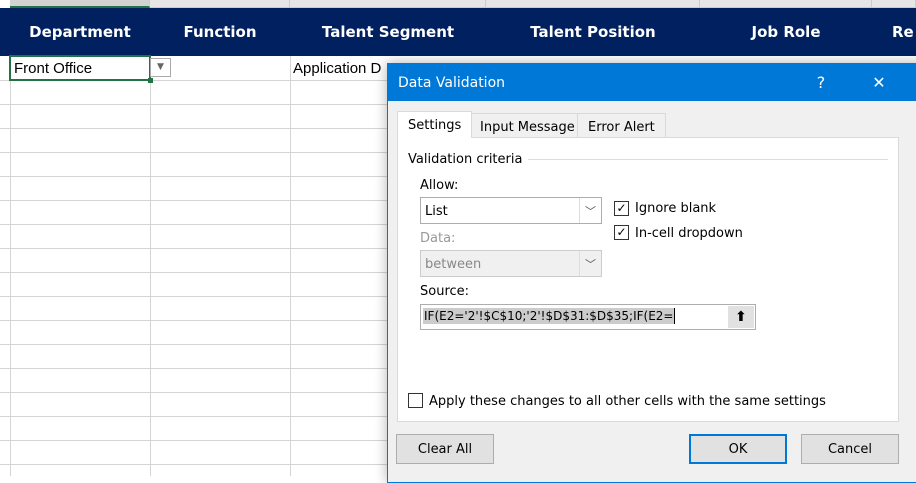  What do you see at coordinates (593, 4) in the screenshot?
I see `column-header-d` at bounding box center [593, 4].